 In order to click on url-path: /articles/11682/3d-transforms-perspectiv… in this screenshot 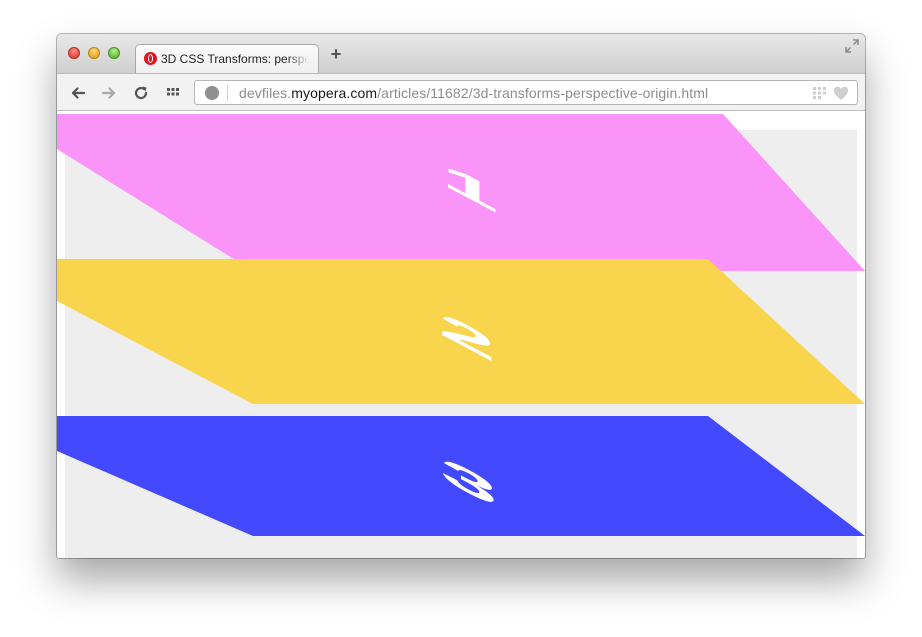, I will do `click(543, 93)`.